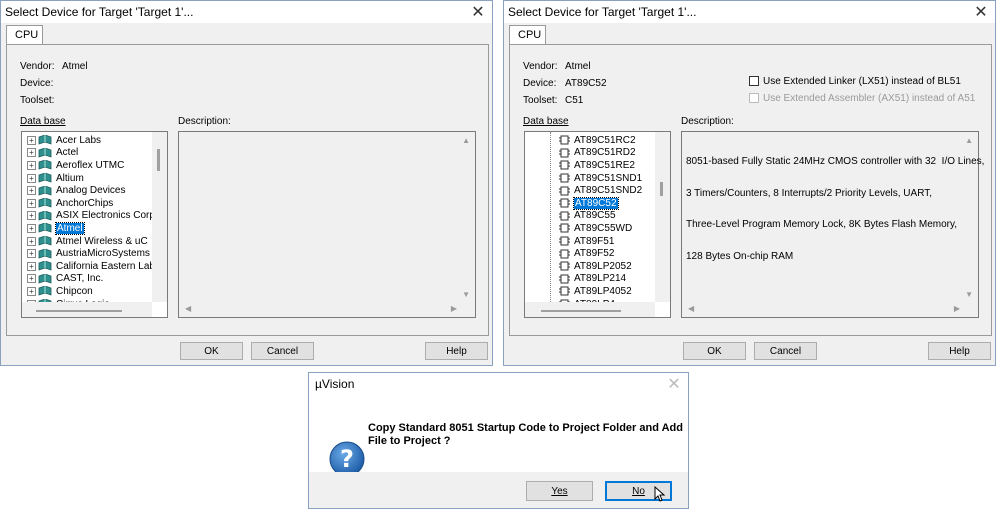  What do you see at coordinates (595, 291) in the screenshot?
I see `device-tree-item: AT89LP4052` at bounding box center [595, 291].